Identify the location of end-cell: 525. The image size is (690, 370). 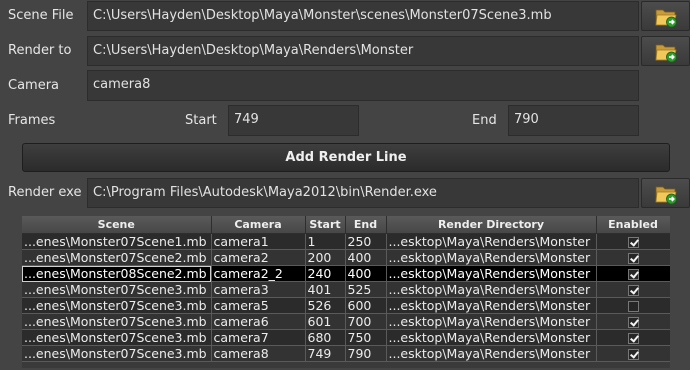
(366, 289).